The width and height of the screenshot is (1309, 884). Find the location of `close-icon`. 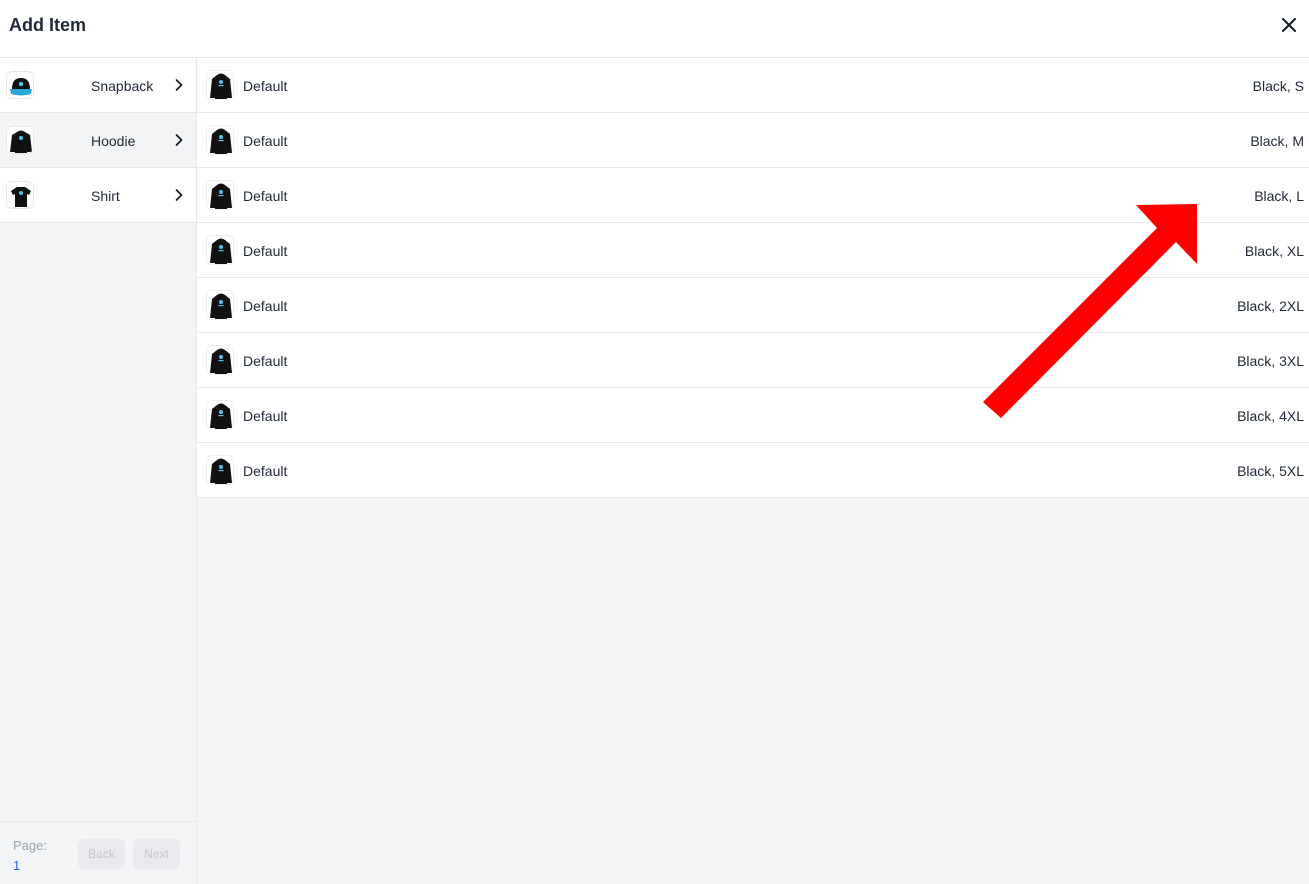

close-icon is located at coordinates (1289, 25).